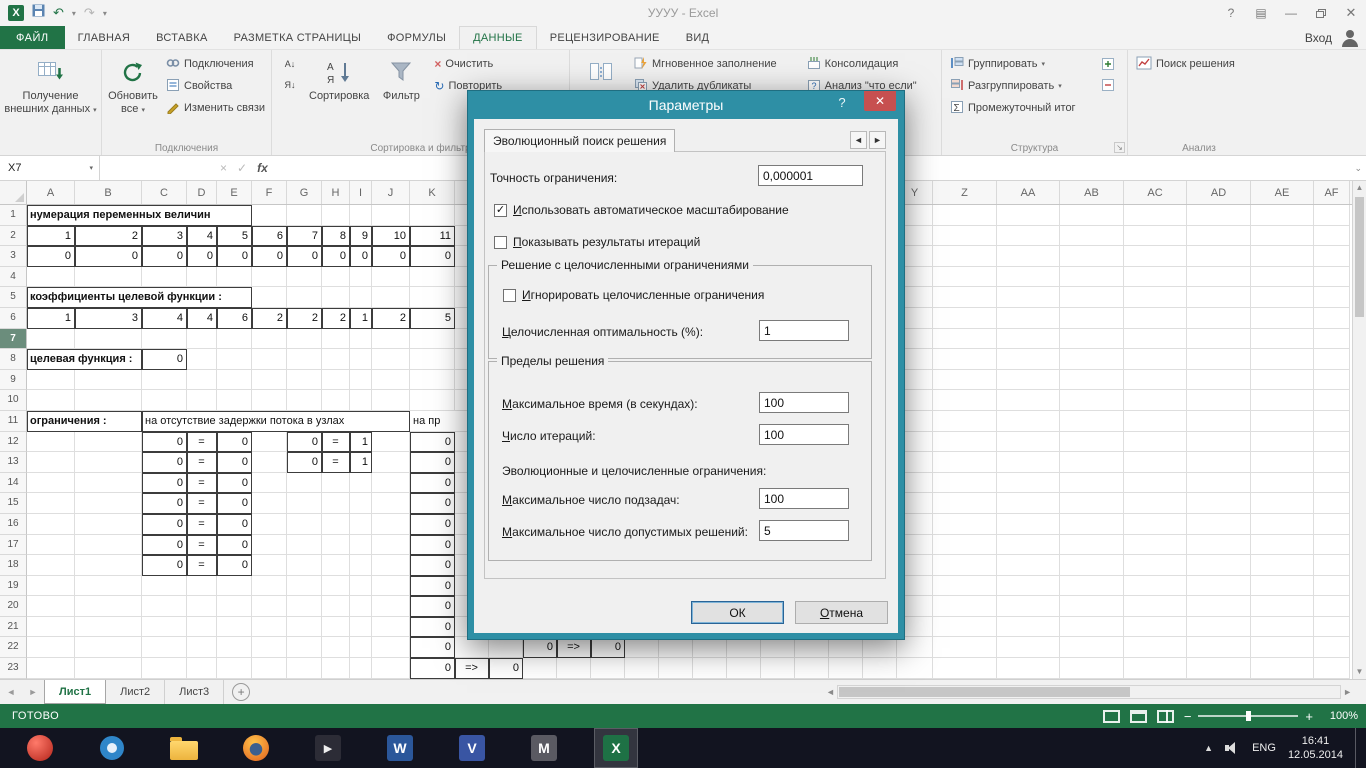 This screenshot has width=1366, height=768. What do you see at coordinates (1092, 236) in the screenshot?
I see `cell-AB2` at bounding box center [1092, 236].